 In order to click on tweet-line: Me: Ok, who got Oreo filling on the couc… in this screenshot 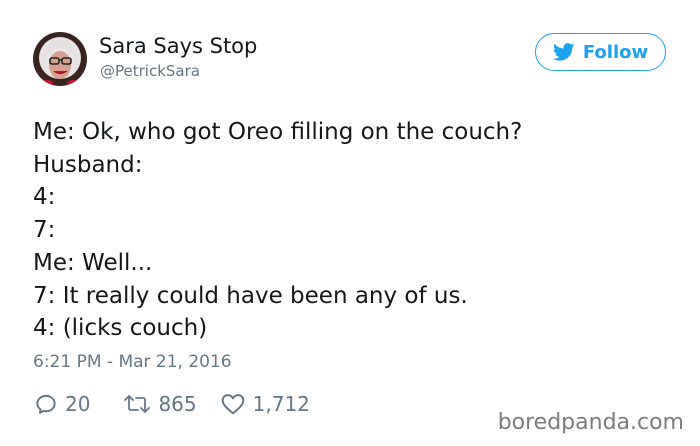, I will do `click(278, 132)`.